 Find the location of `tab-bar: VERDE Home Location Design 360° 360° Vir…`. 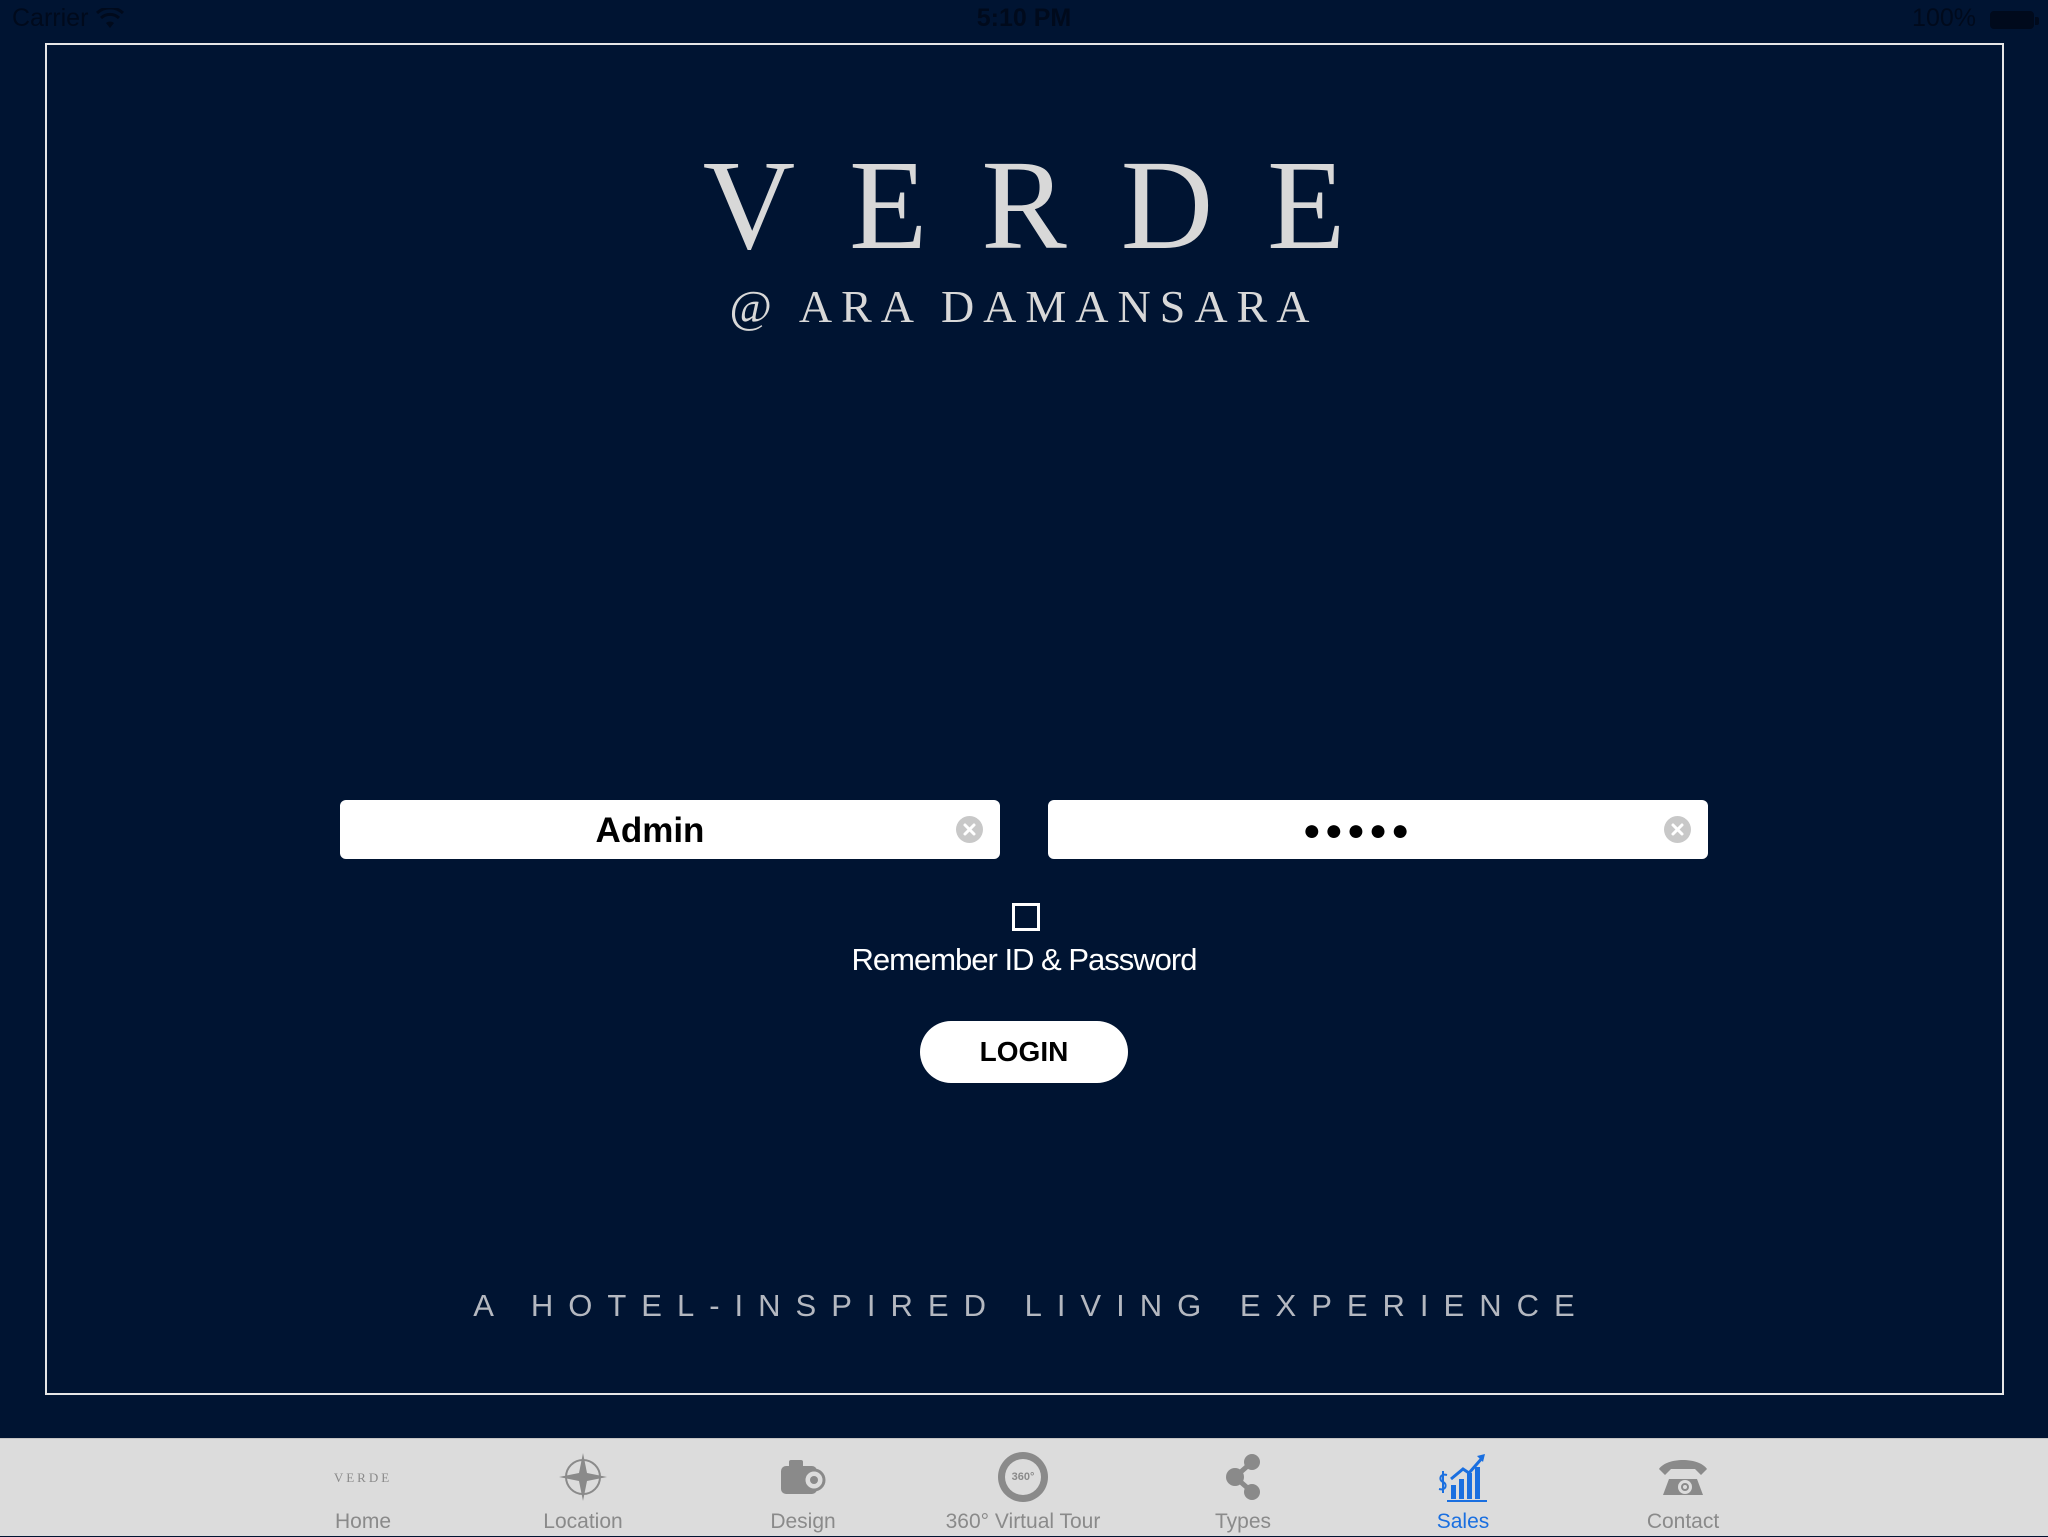

tab-bar: VERDE Home Location Design 360° 360° Vir… is located at coordinates (1024, 1487).